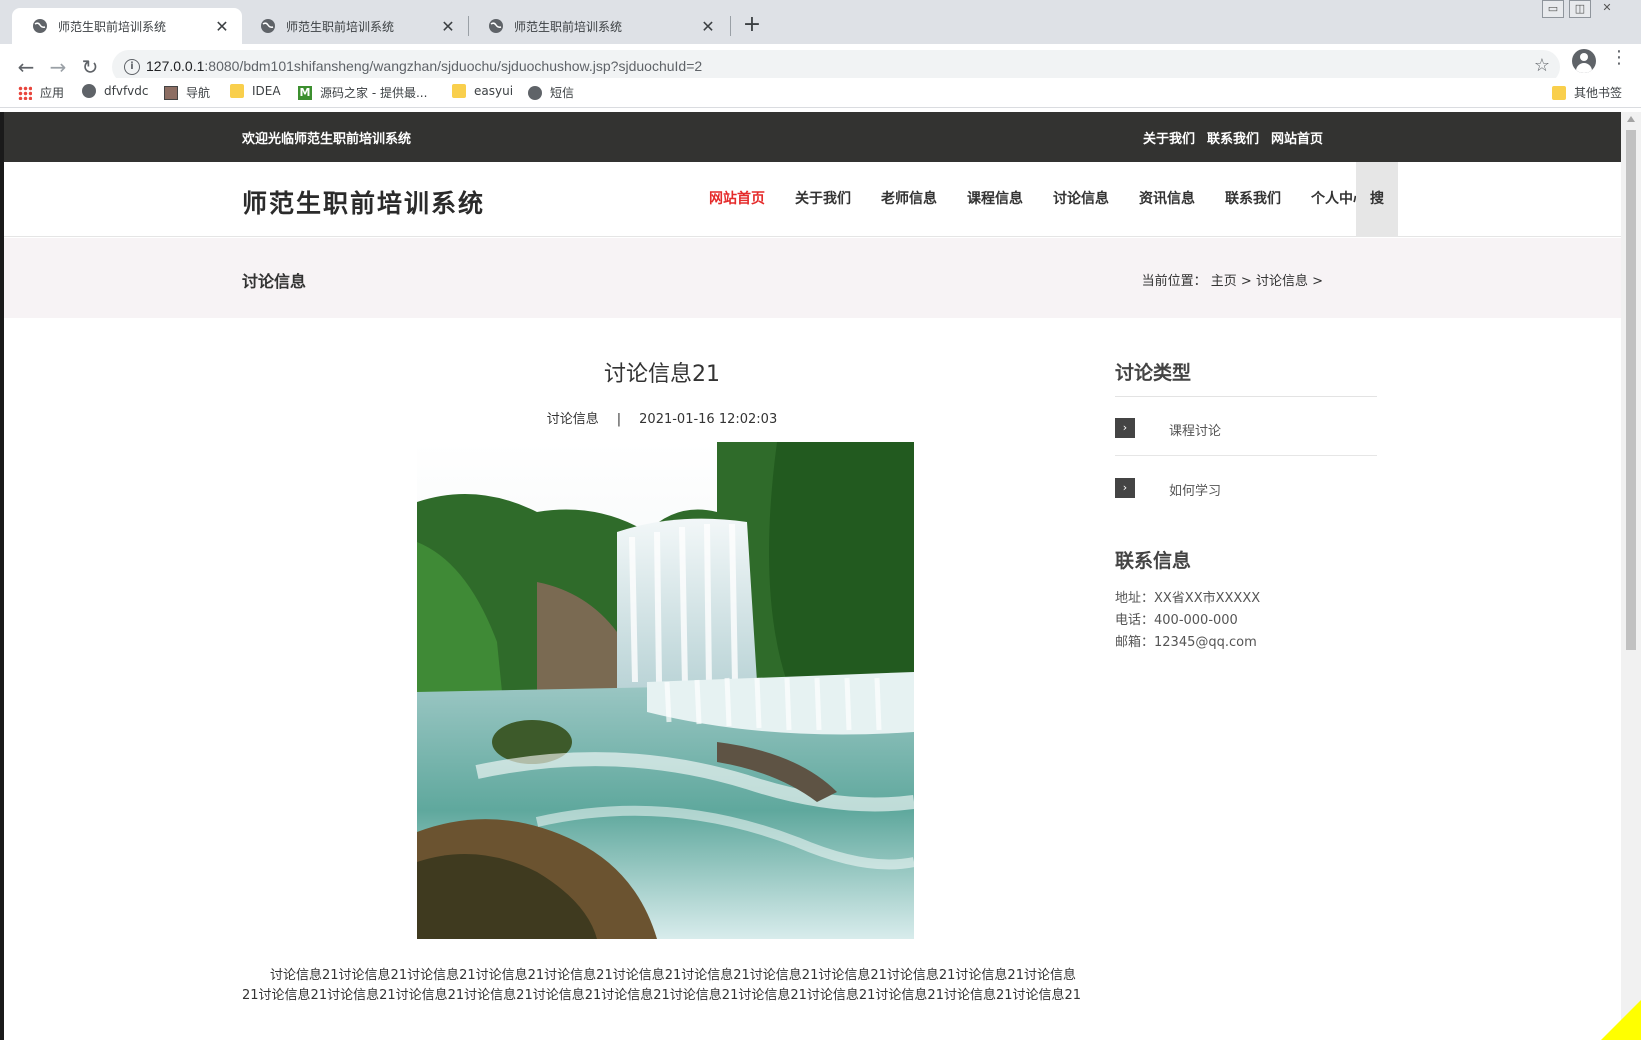  I want to click on top-link-home: 网站首页, so click(1297, 137).